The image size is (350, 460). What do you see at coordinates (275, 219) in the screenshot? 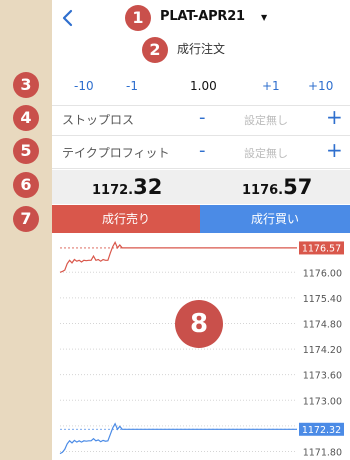
I see `market-buy-button: 成行買い` at bounding box center [275, 219].